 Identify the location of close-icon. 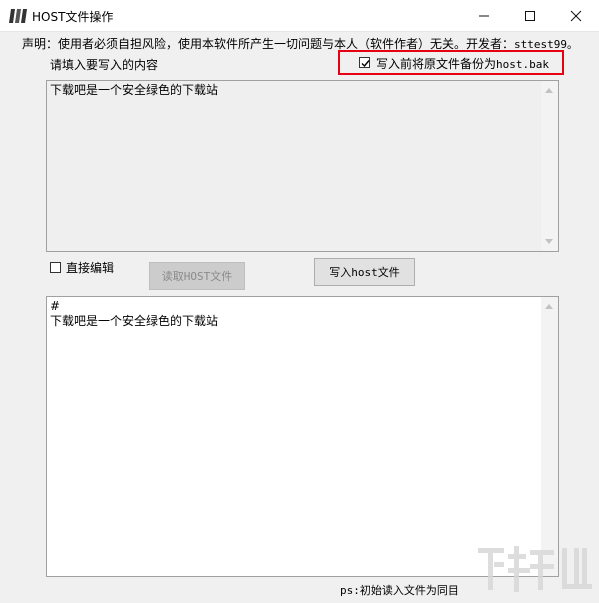
(576, 15).